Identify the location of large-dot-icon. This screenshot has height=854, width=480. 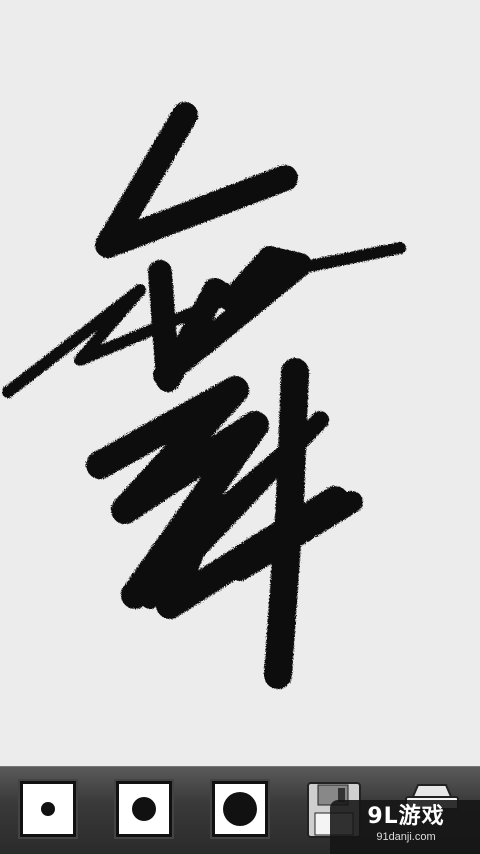
(240, 809).